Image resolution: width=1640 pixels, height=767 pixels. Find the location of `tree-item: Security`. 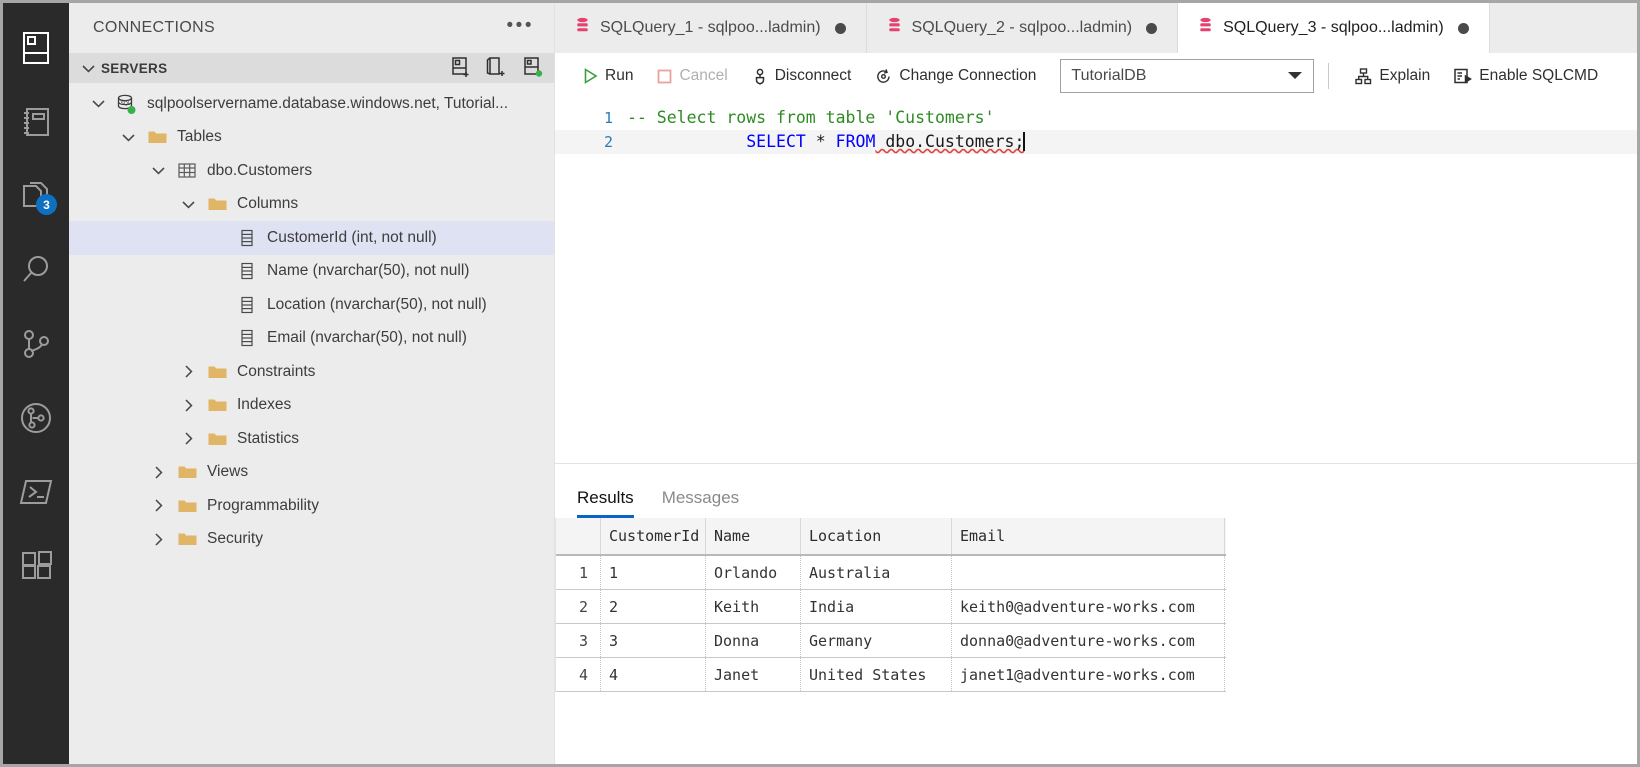

tree-item: Security is located at coordinates (311, 540).